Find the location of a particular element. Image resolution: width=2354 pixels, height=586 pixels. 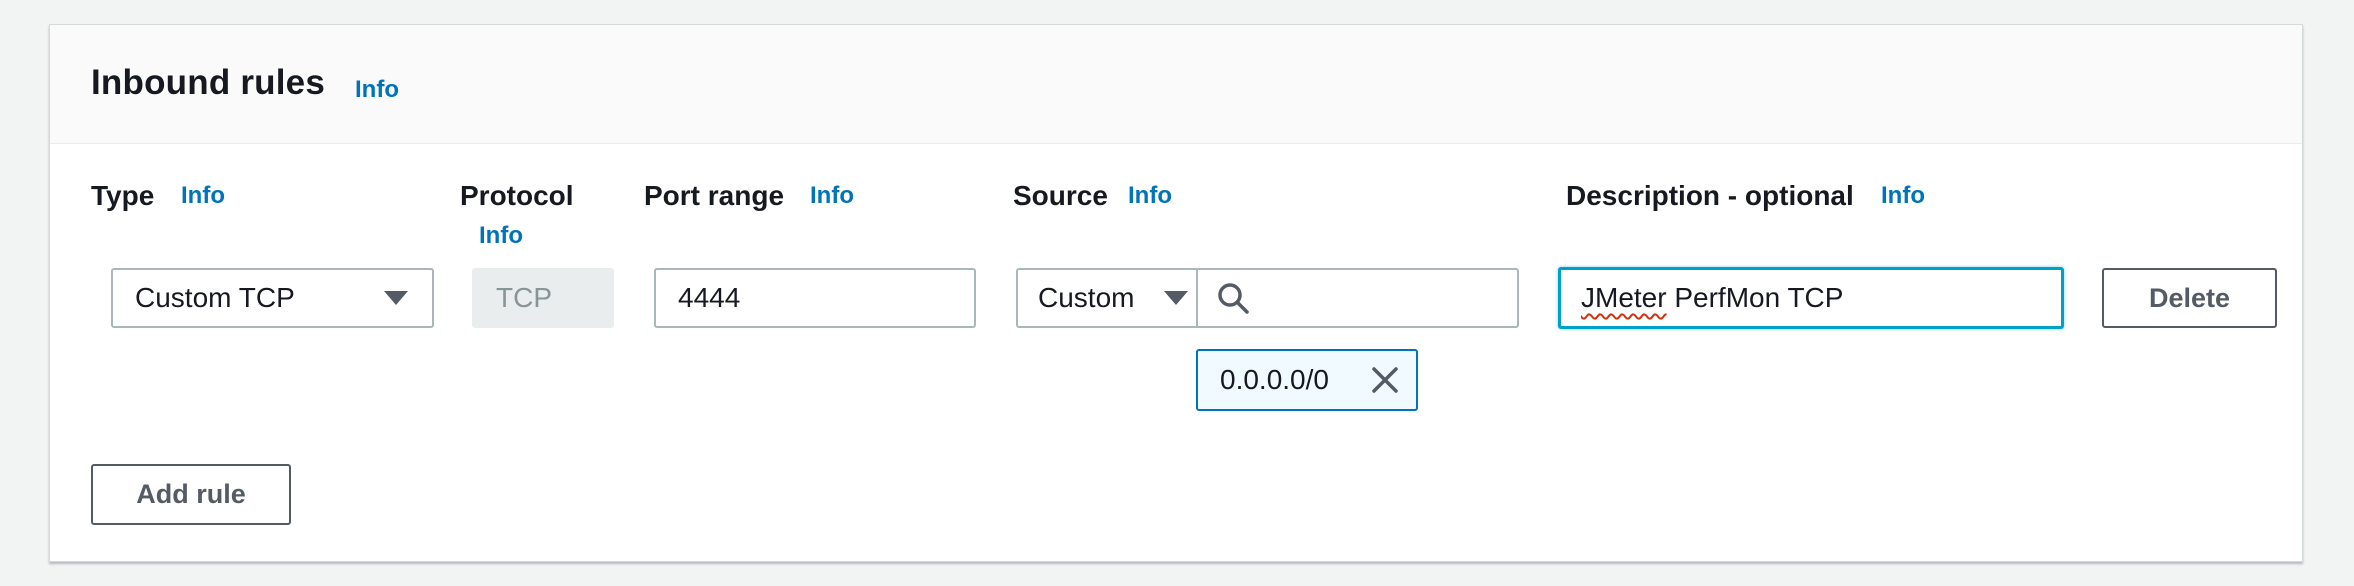

delete-rule-button: Delete is located at coordinates (2189, 298).